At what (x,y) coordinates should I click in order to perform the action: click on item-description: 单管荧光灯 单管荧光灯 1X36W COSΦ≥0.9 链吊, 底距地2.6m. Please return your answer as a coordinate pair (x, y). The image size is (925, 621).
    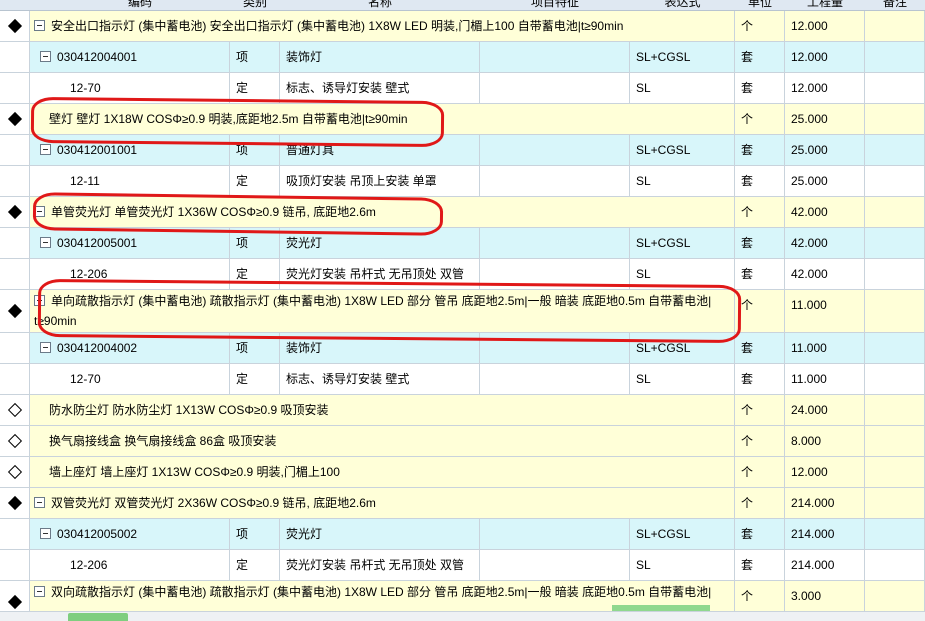
    Looking at the image, I should click on (382, 212).